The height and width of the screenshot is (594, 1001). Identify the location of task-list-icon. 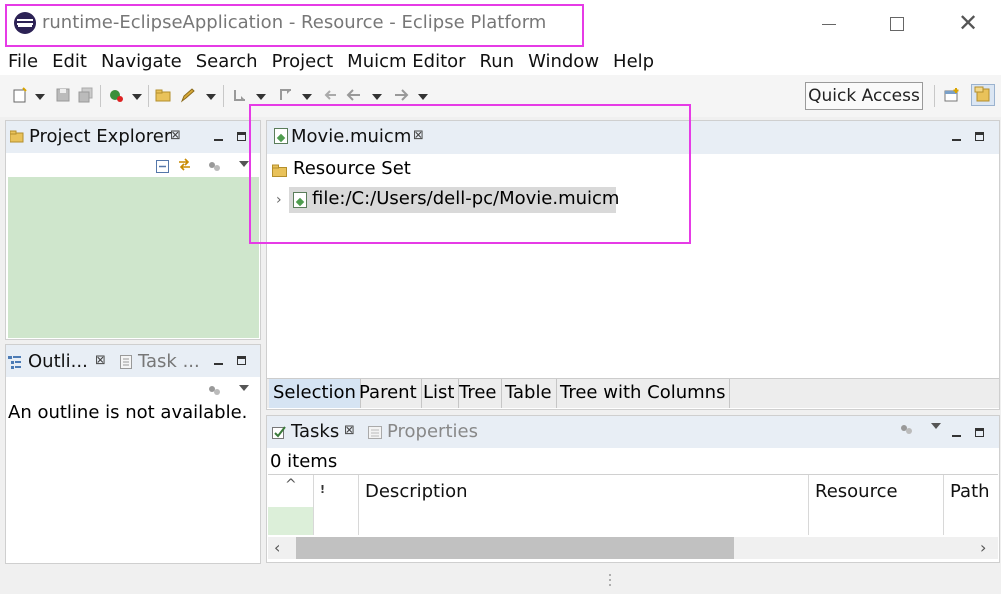
(126, 361).